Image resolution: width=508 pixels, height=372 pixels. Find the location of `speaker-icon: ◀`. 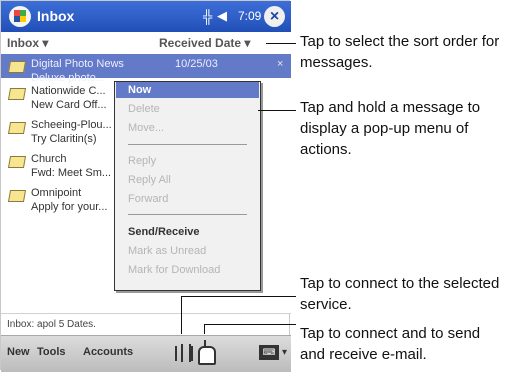

speaker-icon: ◀ is located at coordinates (222, 16).